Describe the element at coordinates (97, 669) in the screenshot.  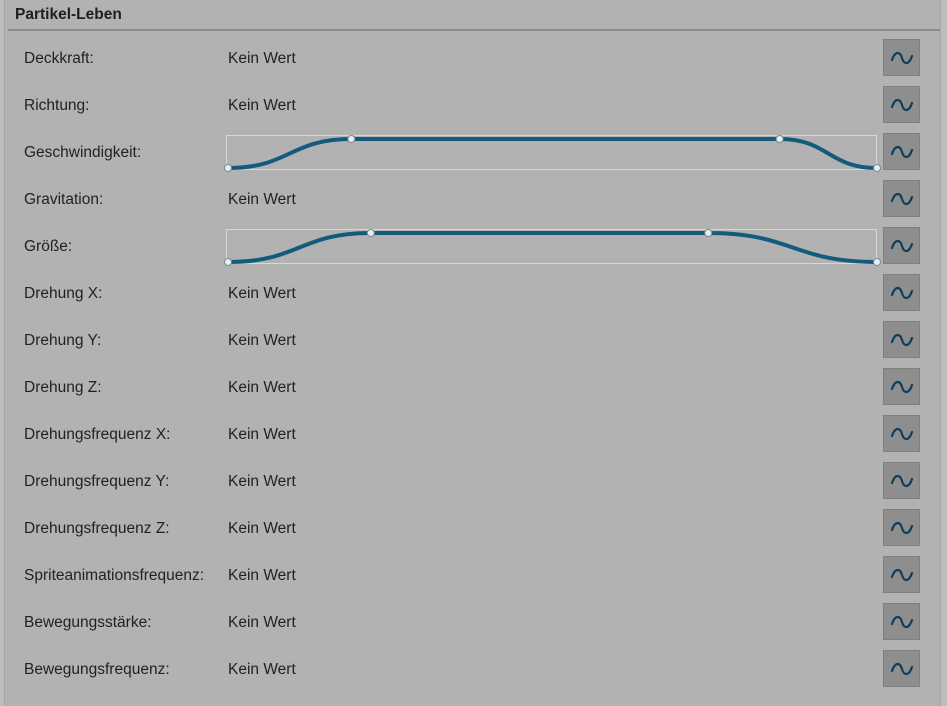
I see `property-label: Bewegungsfrequenz:` at that location.